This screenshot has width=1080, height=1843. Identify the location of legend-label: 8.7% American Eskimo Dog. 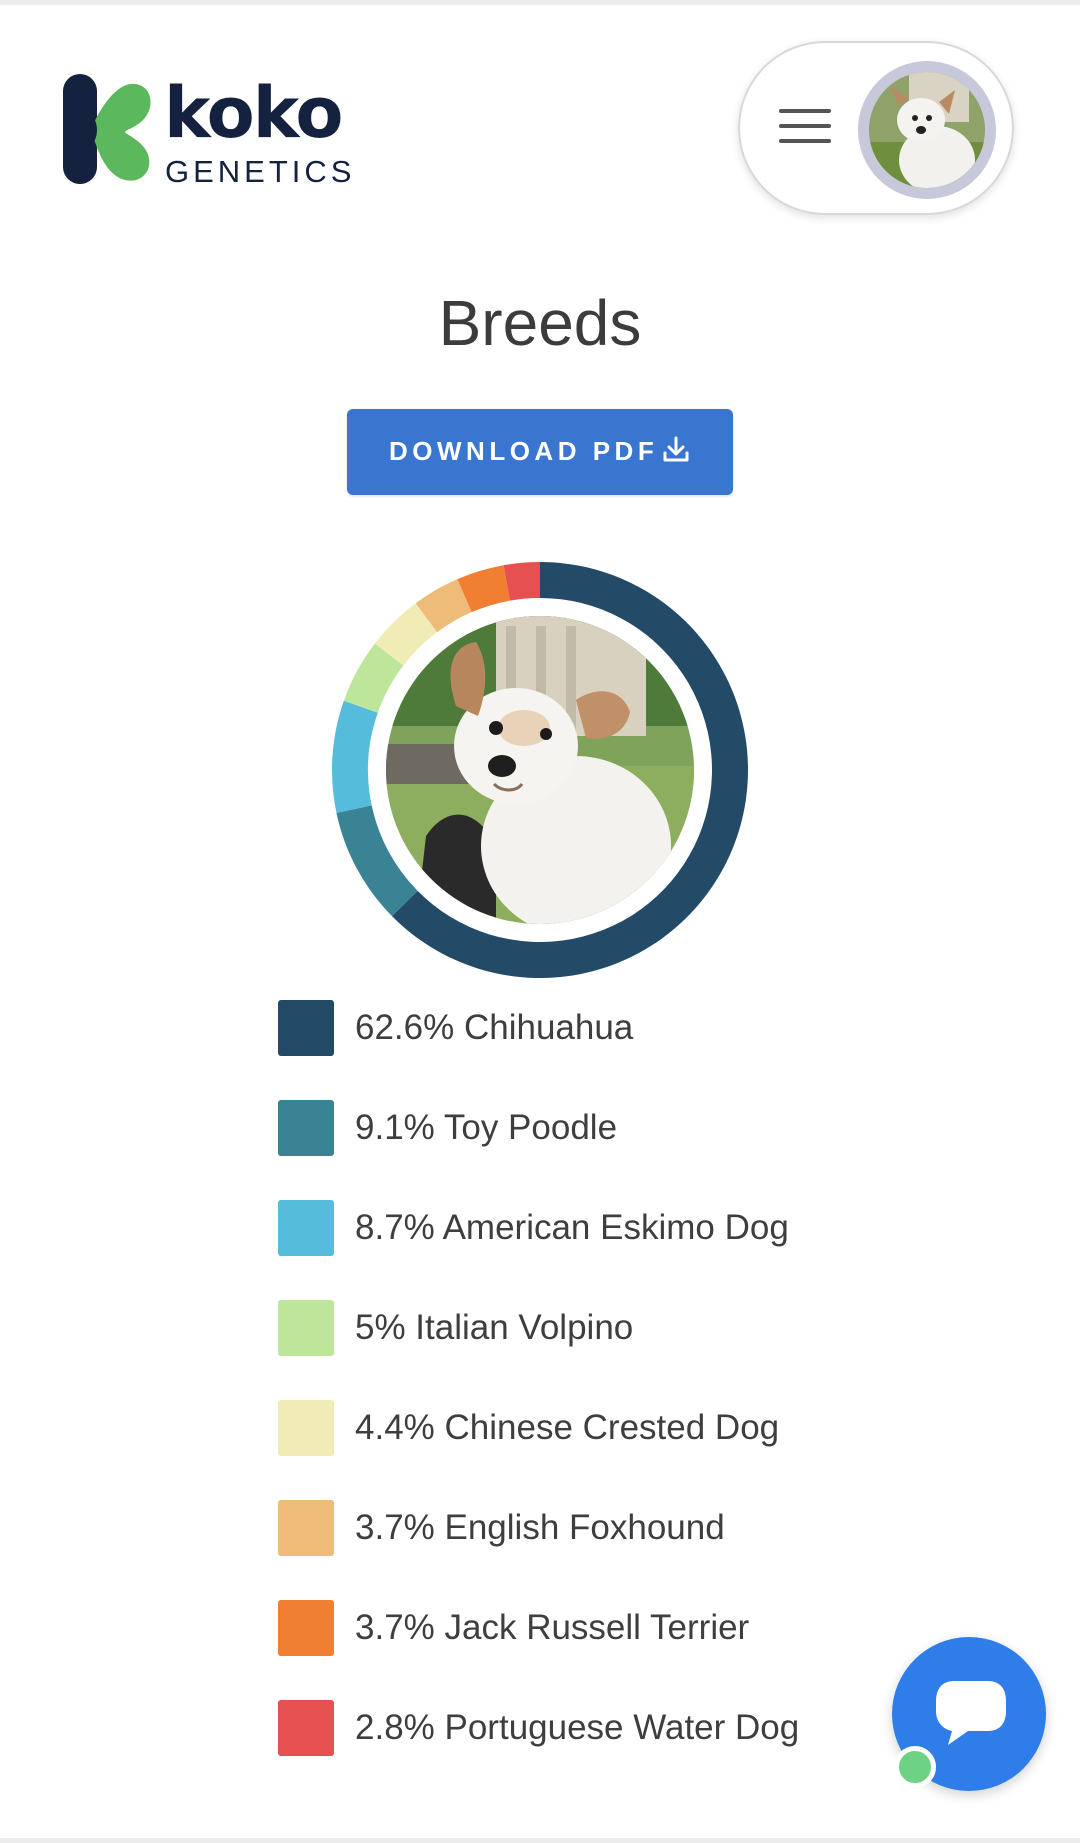
(572, 1227).